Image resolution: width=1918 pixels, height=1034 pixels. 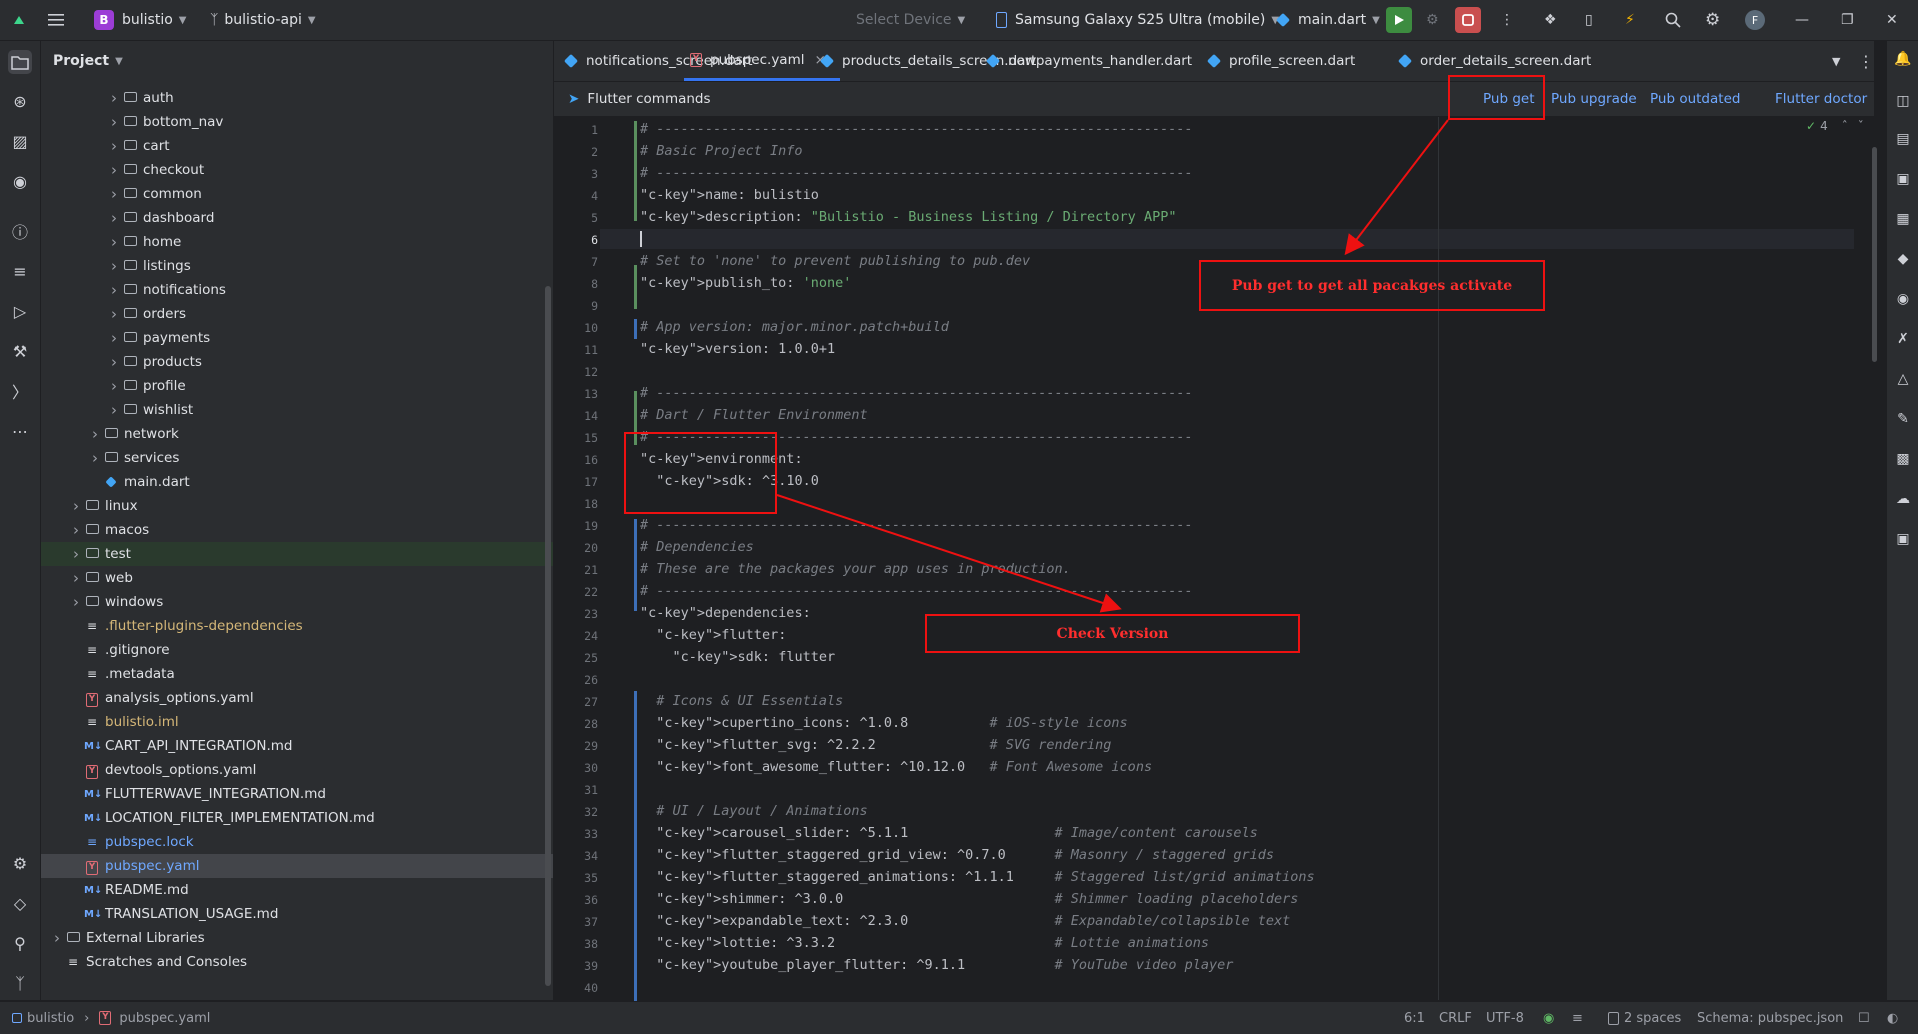 What do you see at coordinates (1396, 187) in the screenshot?
I see `pub-get-arrow` at bounding box center [1396, 187].